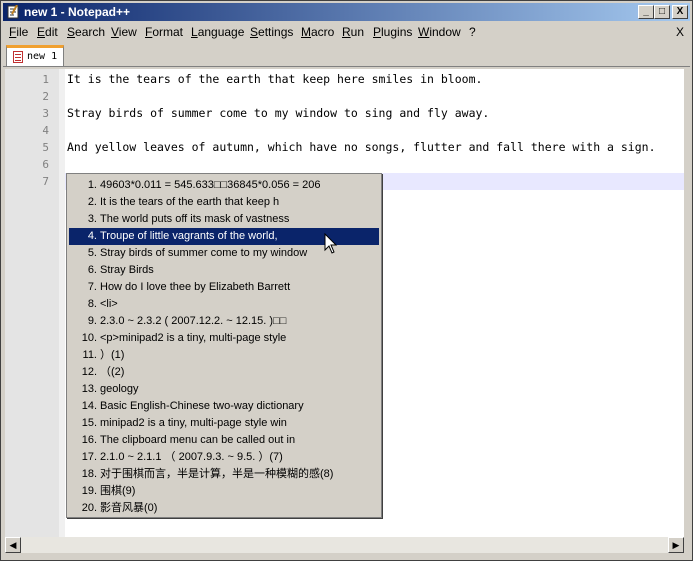 The image size is (693, 561). Describe the element at coordinates (224, 304) in the screenshot. I see `clipboard-menu-item: 8. <li>` at that location.